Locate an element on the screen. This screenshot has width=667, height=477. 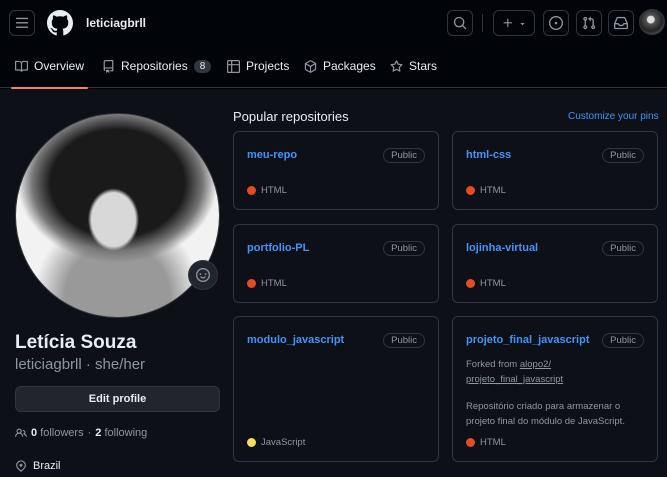
tab-overview-label: Overview is located at coordinates (59, 66).